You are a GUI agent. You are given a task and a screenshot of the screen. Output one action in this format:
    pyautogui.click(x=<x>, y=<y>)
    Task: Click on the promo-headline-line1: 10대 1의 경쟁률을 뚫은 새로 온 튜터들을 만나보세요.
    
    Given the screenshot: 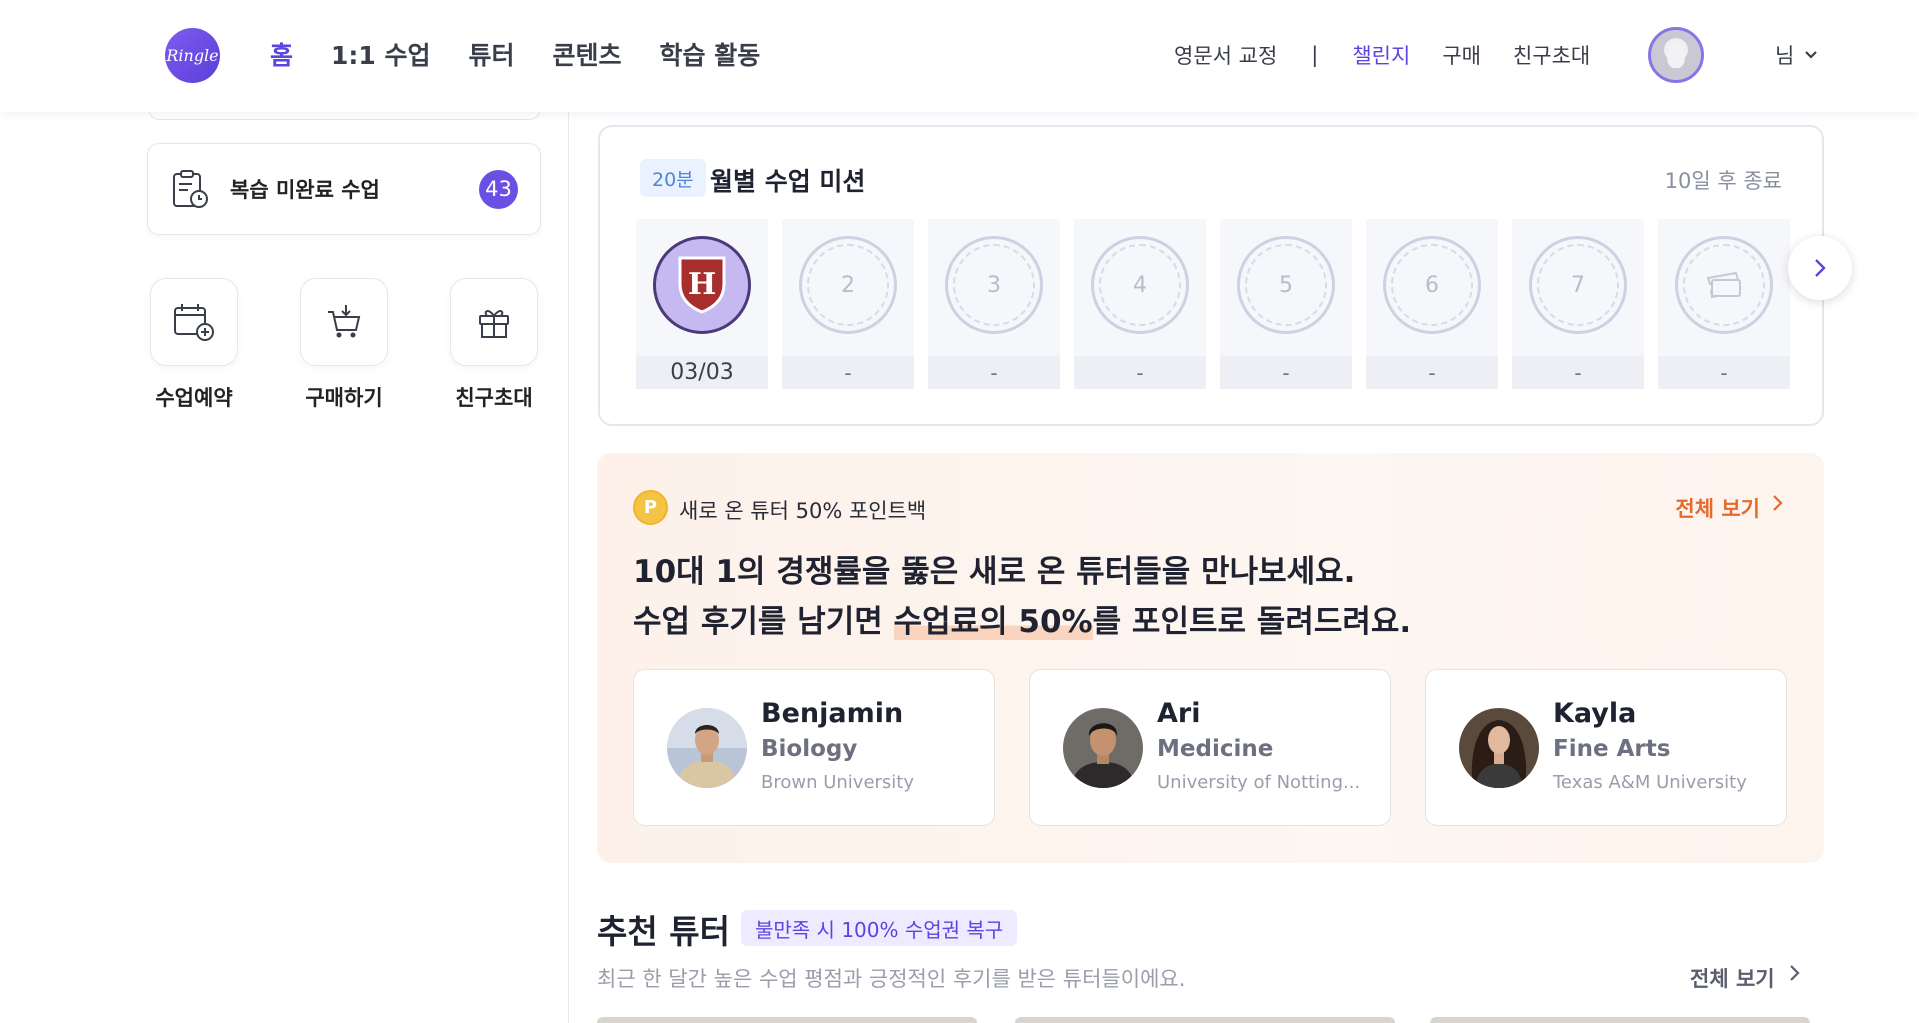 What is the action you would take?
    pyautogui.click(x=994, y=572)
    